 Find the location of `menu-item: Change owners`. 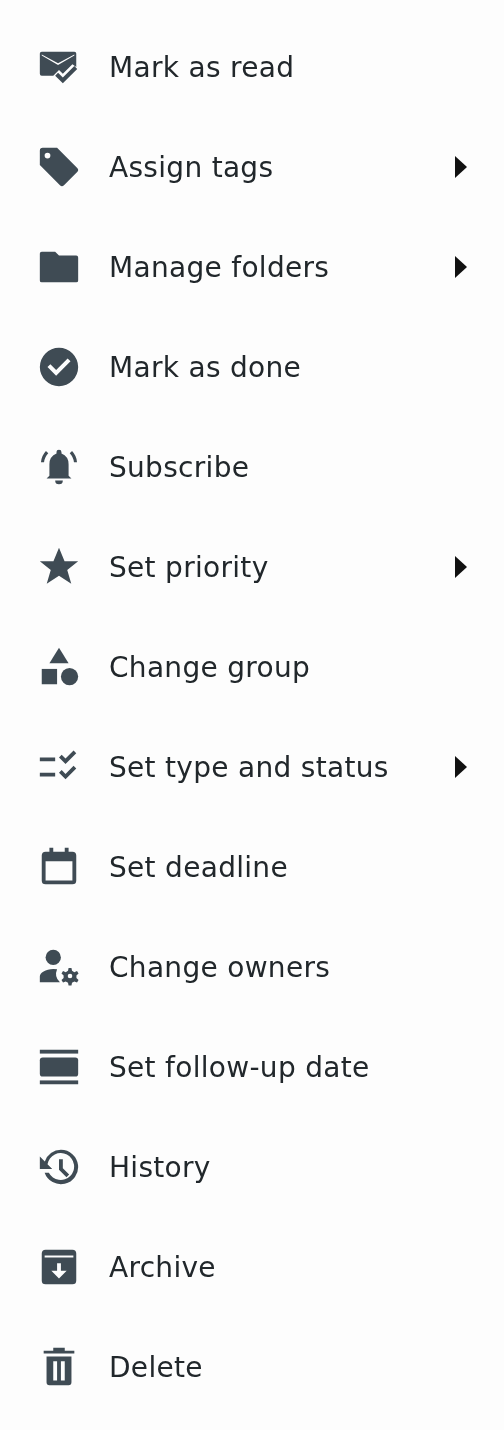

menu-item: Change owners is located at coordinates (252, 967).